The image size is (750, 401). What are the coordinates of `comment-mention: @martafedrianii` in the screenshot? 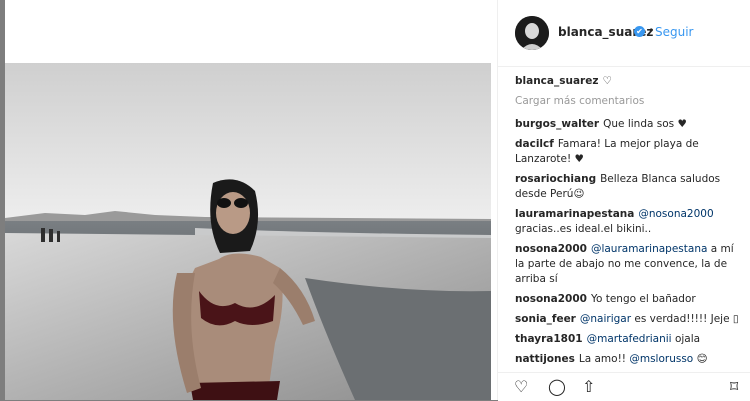 It's located at (629, 339).